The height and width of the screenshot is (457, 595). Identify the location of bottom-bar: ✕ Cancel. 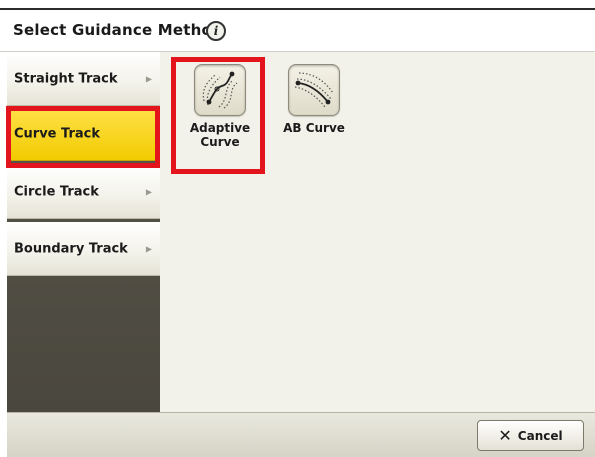
(301, 434).